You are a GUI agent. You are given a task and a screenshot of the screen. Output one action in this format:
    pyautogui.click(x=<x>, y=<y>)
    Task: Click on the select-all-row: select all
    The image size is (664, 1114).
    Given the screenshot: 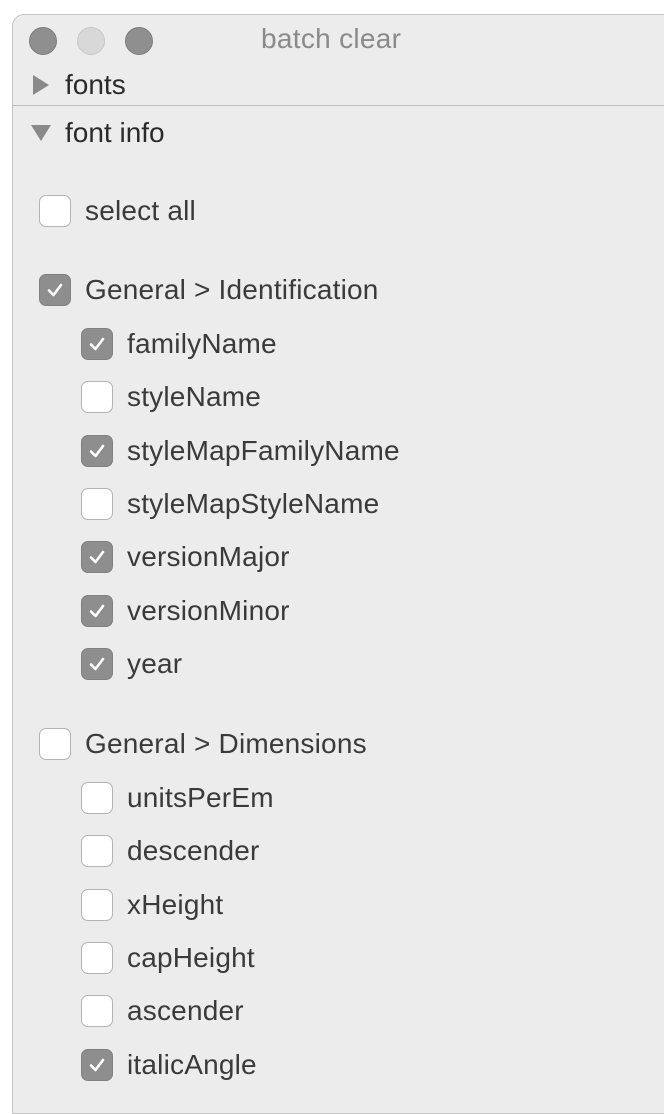 What is the action you would take?
    pyautogui.click(x=117, y=211)
    